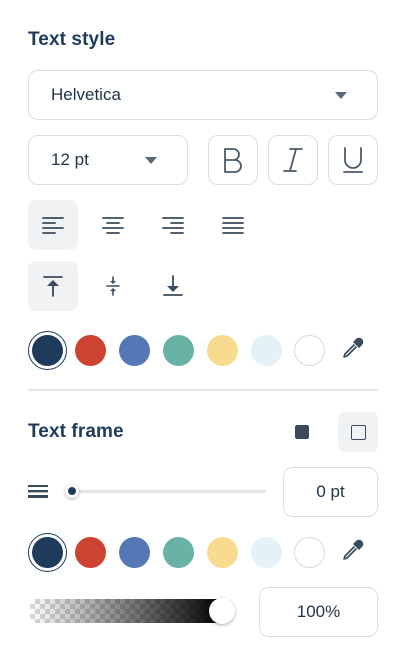 The height and width of the screenshot is (656, 403). I want to click on border-width-value: 0 pt, so click(330, 491).